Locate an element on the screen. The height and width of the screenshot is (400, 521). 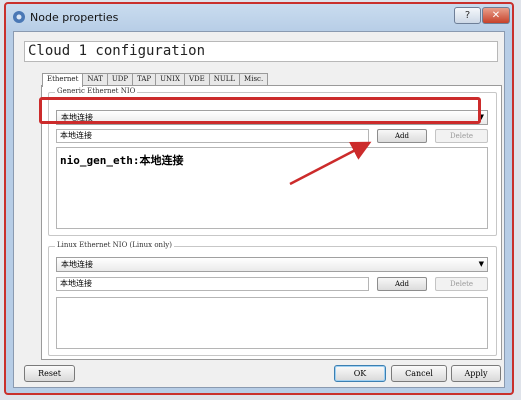
tab-ethernet: Ethernet is located at coordinates (63, 80).